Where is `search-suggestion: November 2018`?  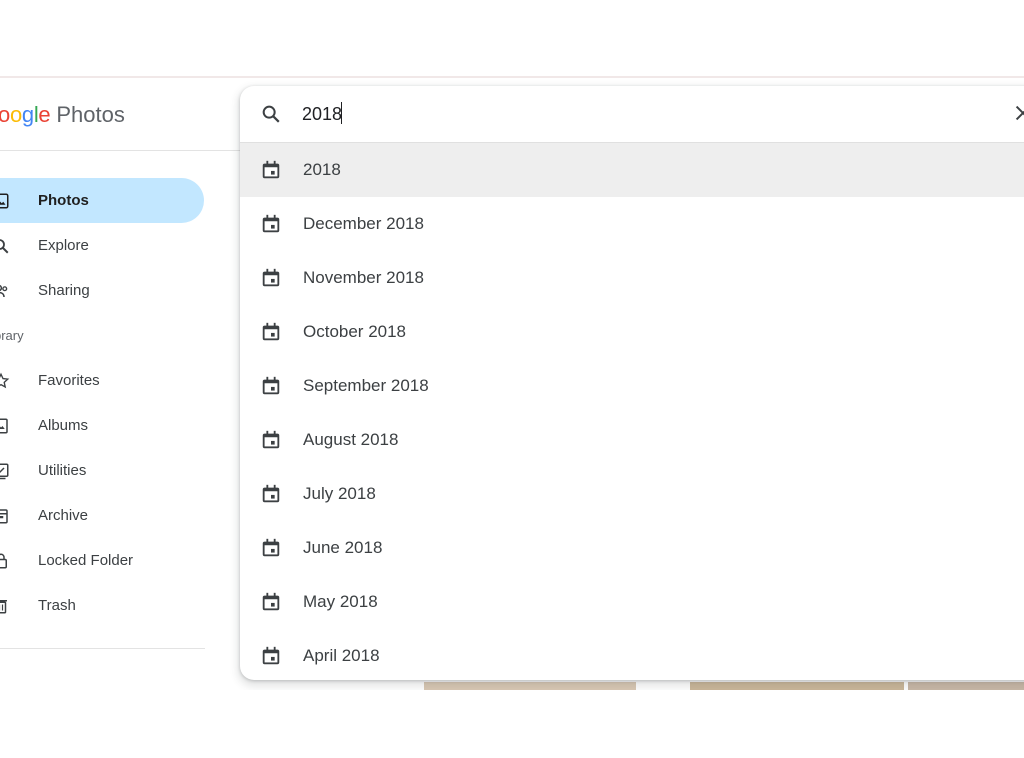 search-suggestion: November 2018 is located at coordinates (632, 278).